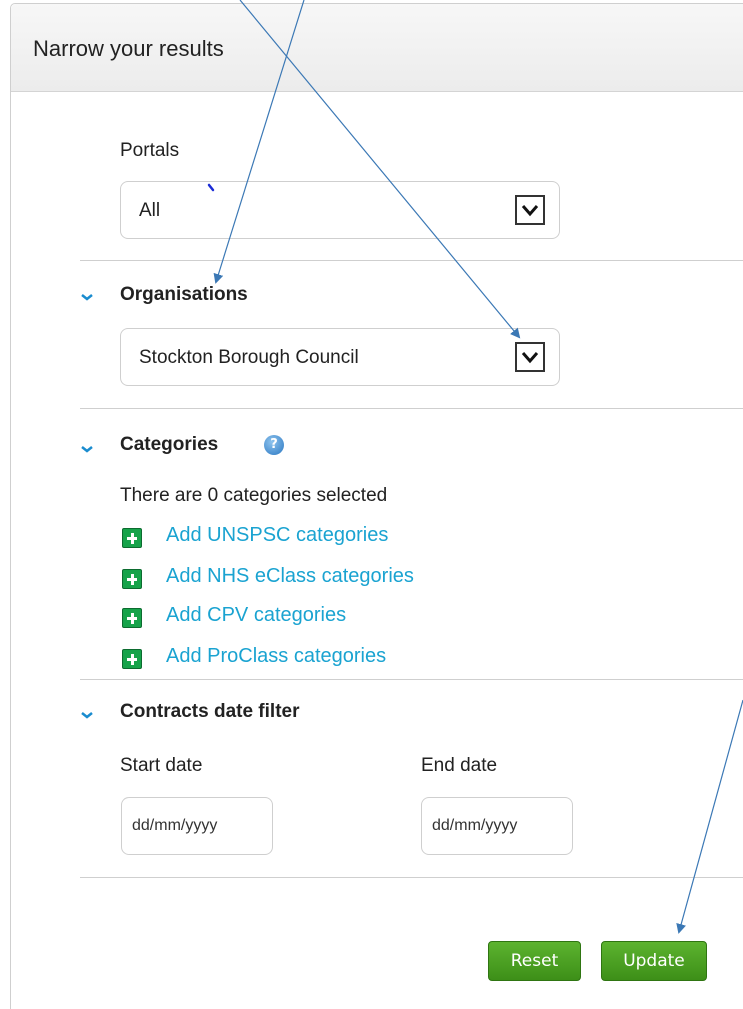  What do you see at coordinates (161, 765) in the screenshot?
I see `start-date-label: Start date` at bounding box center [161, 765].